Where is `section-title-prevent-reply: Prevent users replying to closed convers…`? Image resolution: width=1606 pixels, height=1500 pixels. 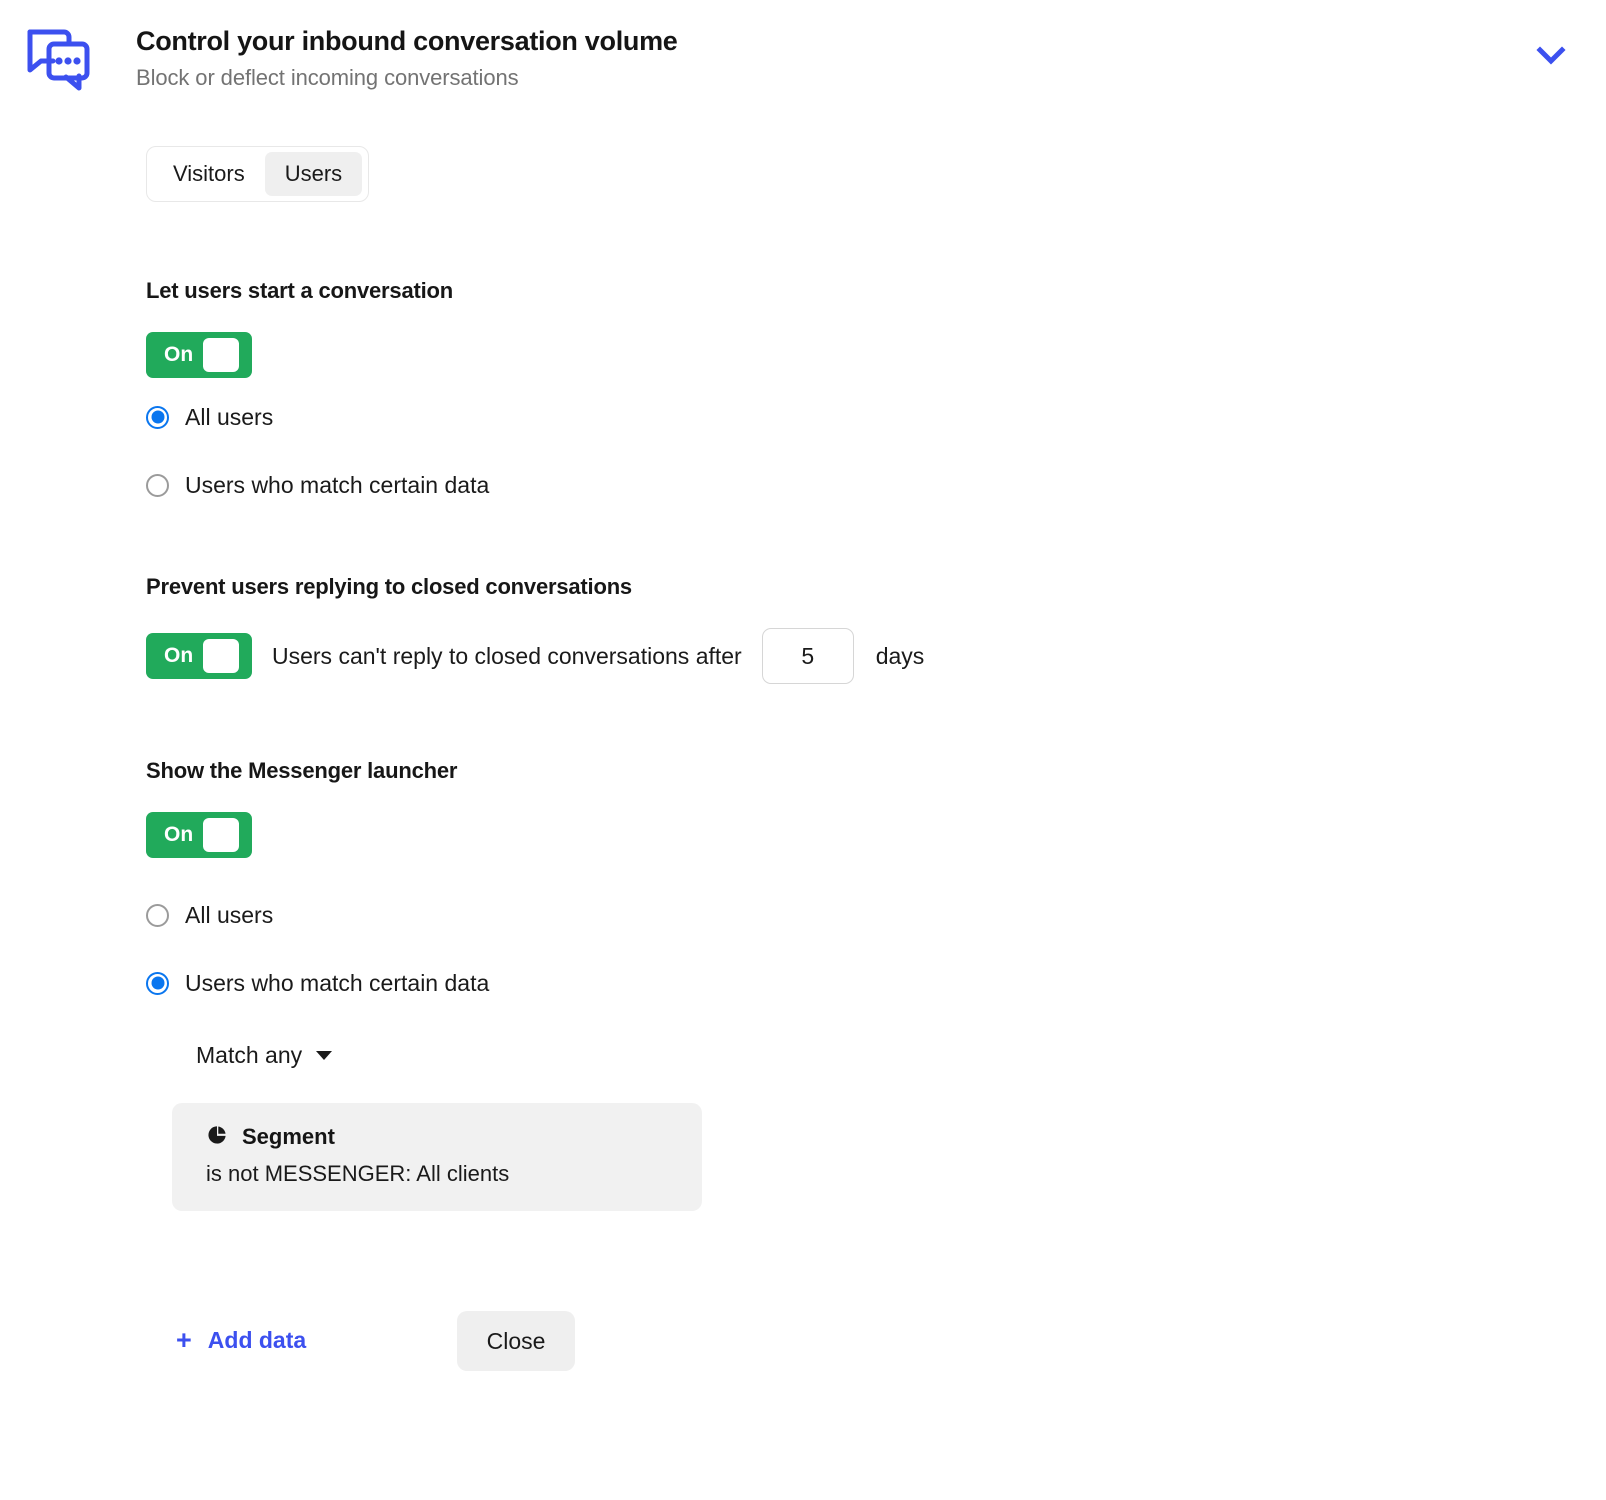
section-title-prevent-reply: Prevent users replying to closed convers… is located at coordinates (389, 586).